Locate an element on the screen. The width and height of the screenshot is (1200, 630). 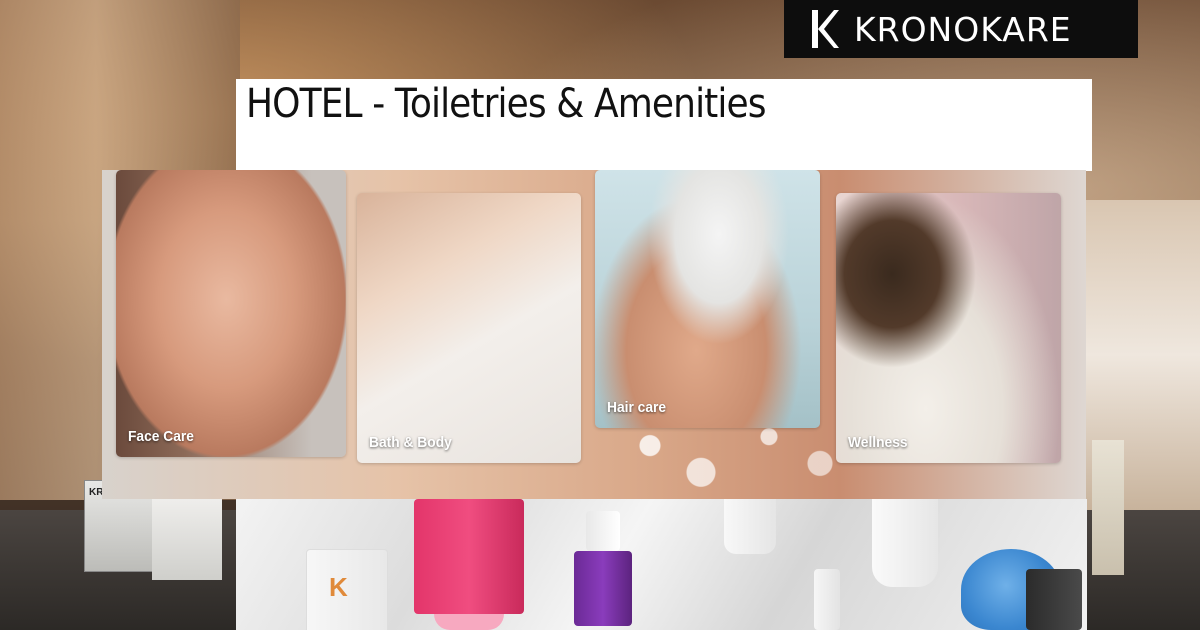
category-card-hair-care: Hair care is located at coordinates (707, 299).